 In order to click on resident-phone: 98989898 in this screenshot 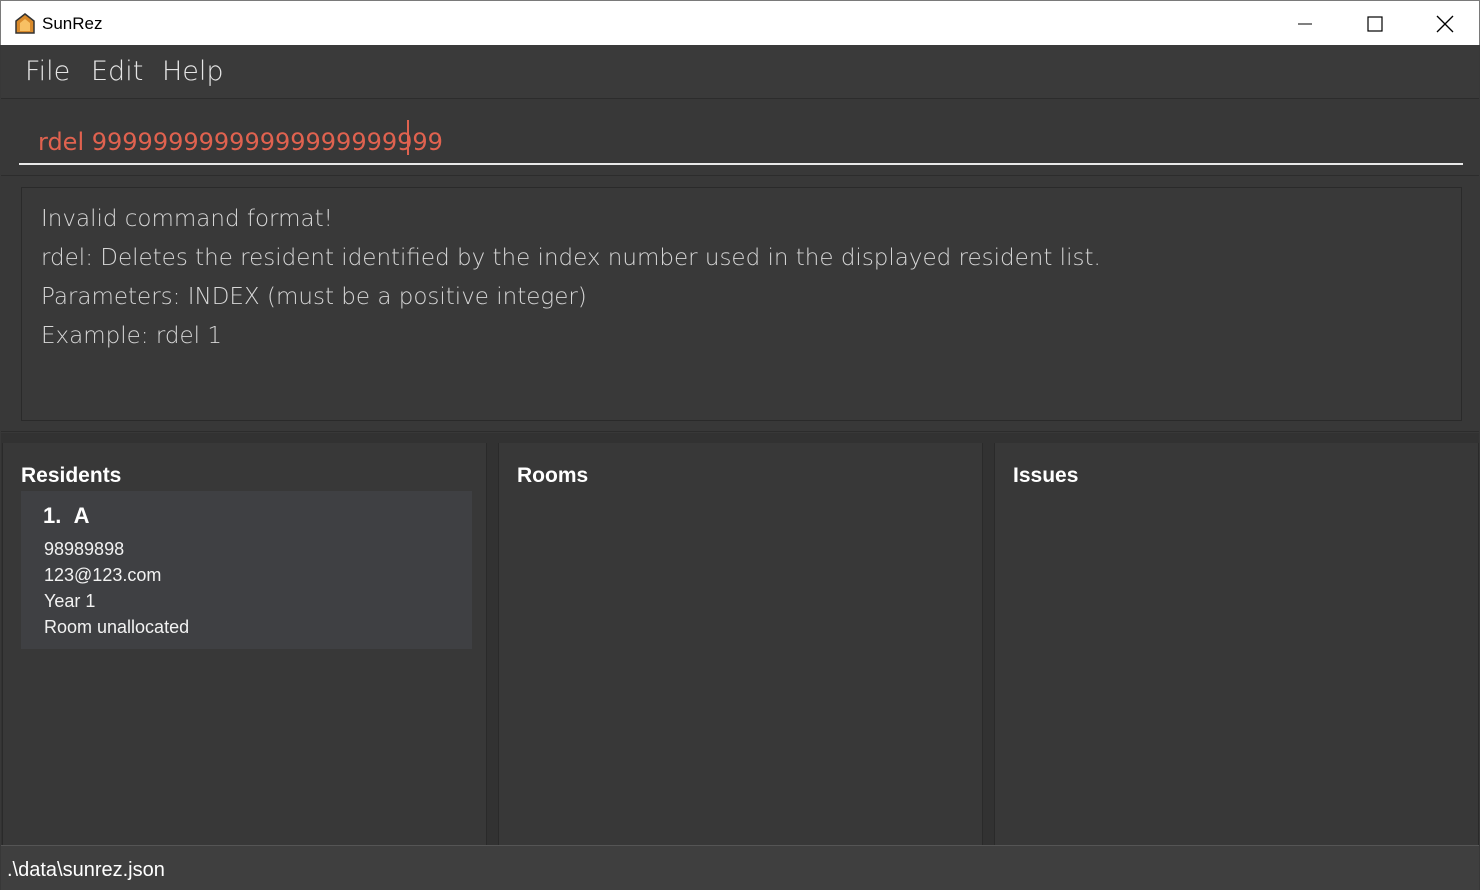, I will do `click(84, 549)`.